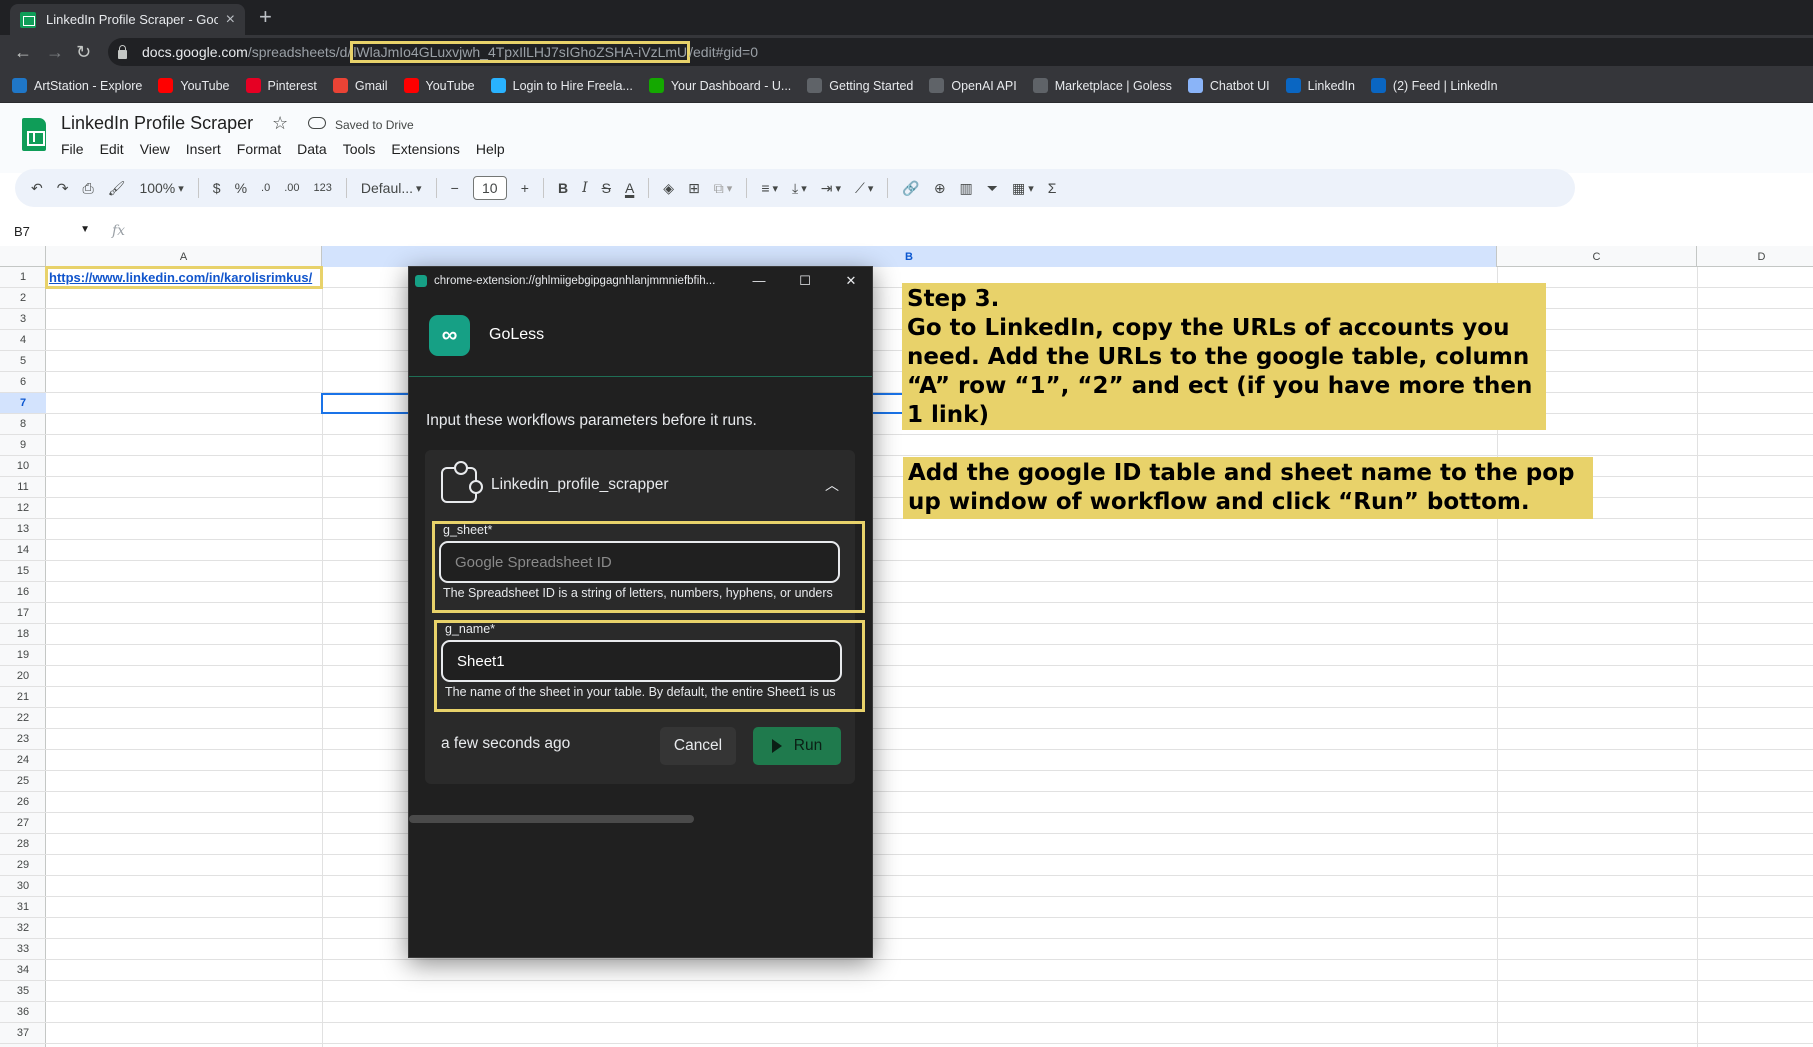 This screenshot has height=1047, width=1813. What do you see at coordinates (23, 1012) in the screenshot?
I see `row-header: 36` at bounding box center [23, 1012].